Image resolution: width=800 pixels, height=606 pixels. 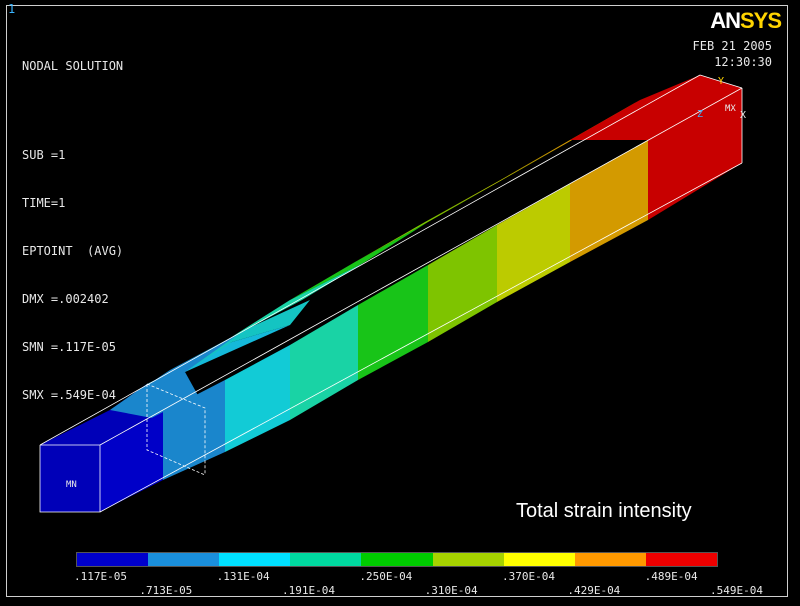 I want to click on front-face-blue, so click(x=70, y=478).